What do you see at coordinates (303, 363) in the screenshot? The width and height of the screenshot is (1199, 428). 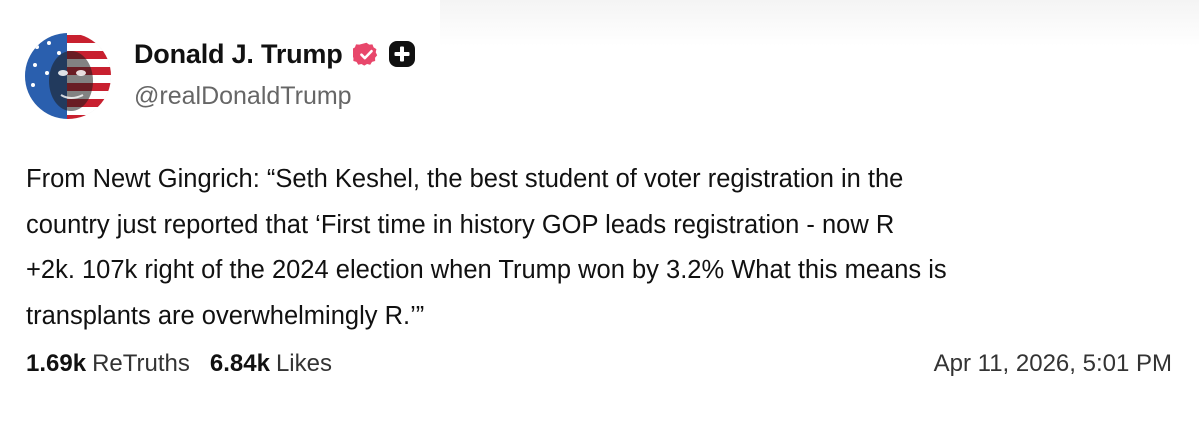 I see `likes-label: Likes` at bounding box center [303, 363].